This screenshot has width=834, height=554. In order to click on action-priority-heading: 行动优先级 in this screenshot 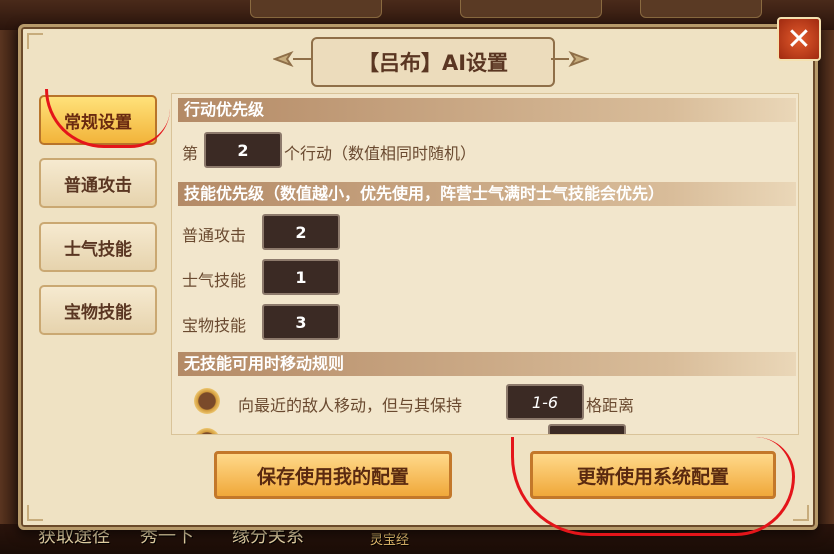, I will do `click(487, 110)`.